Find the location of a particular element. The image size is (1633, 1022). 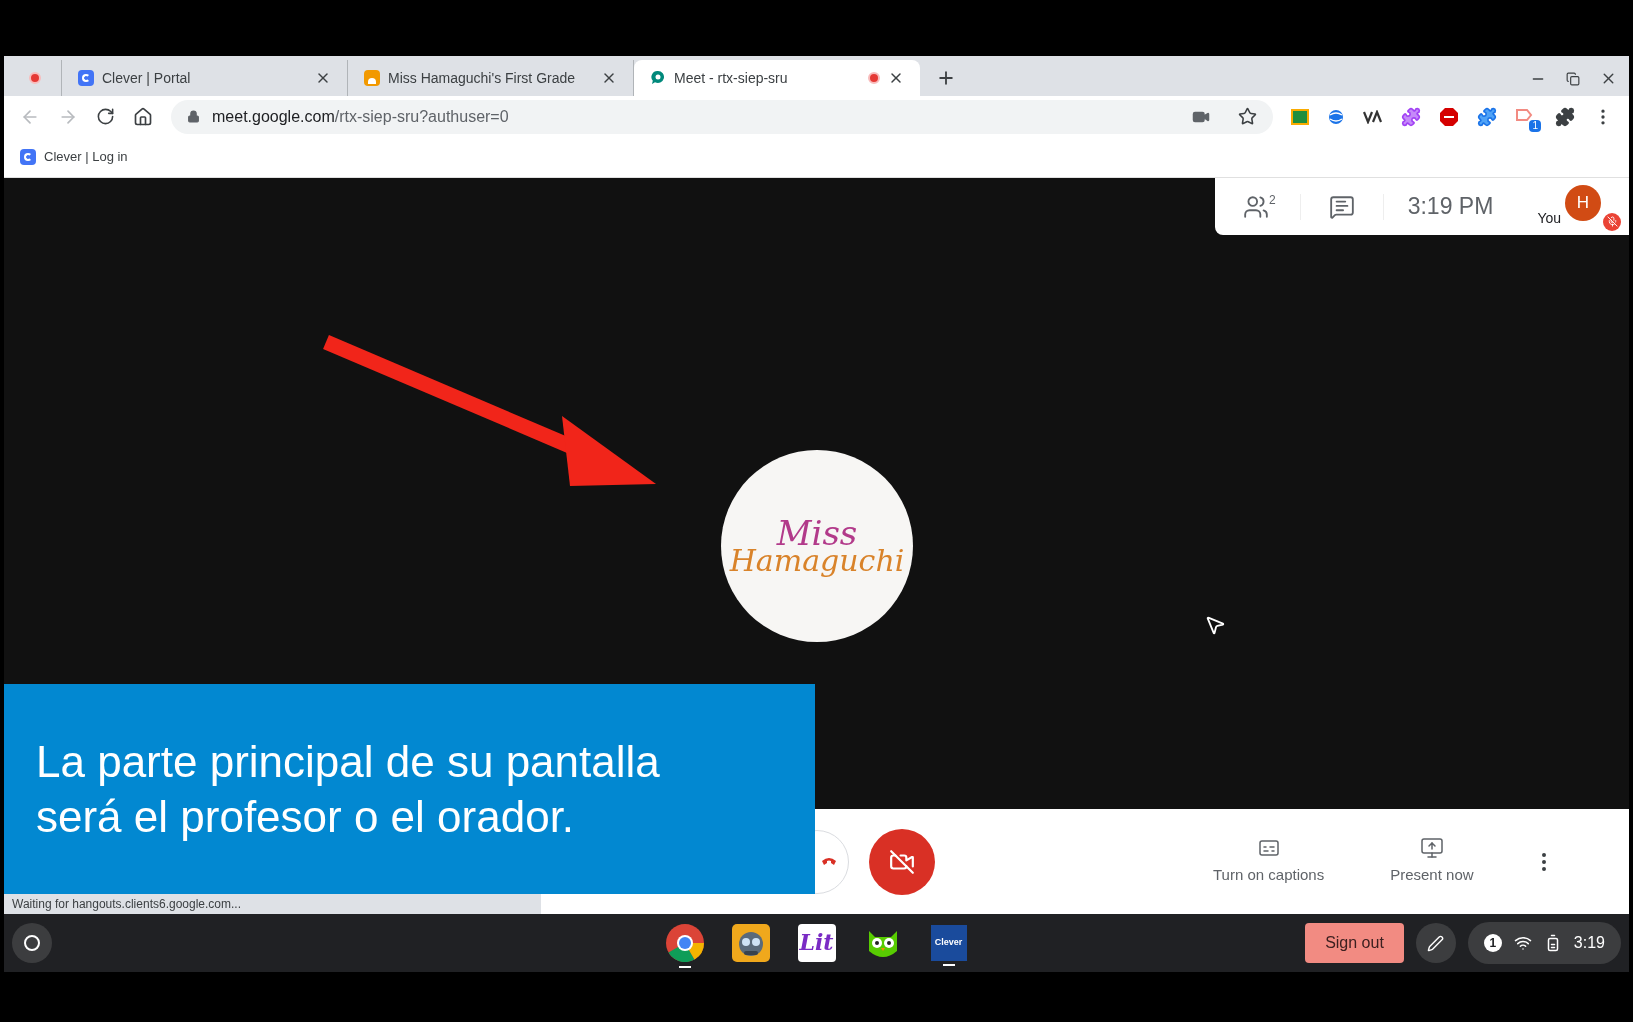

stop-sign-icon is located at coordinates (1449, 116).